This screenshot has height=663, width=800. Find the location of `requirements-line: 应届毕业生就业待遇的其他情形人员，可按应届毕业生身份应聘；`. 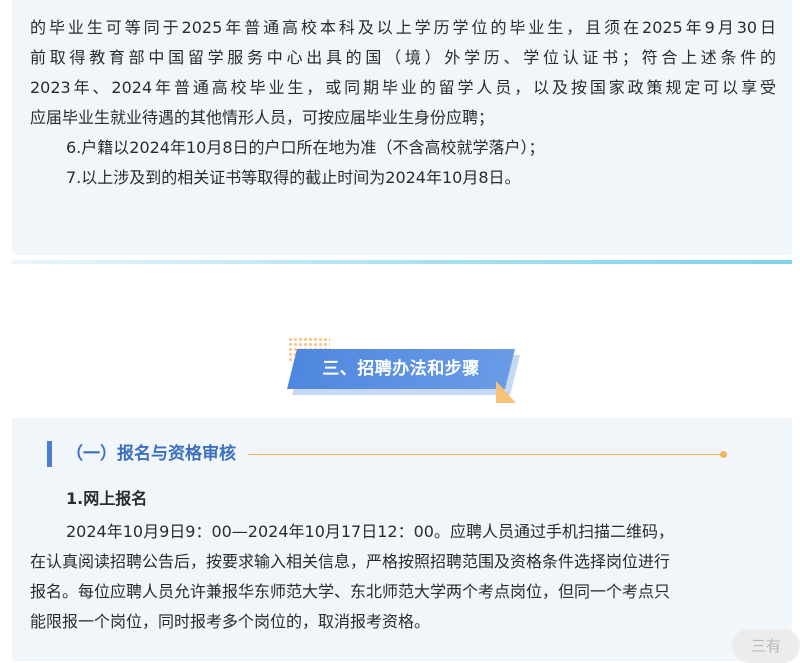

requirements-line: 应届毕业生就业待遇的其他情形人员，可按应届毕业生身份应聘； is located at coordinates (262, 117).